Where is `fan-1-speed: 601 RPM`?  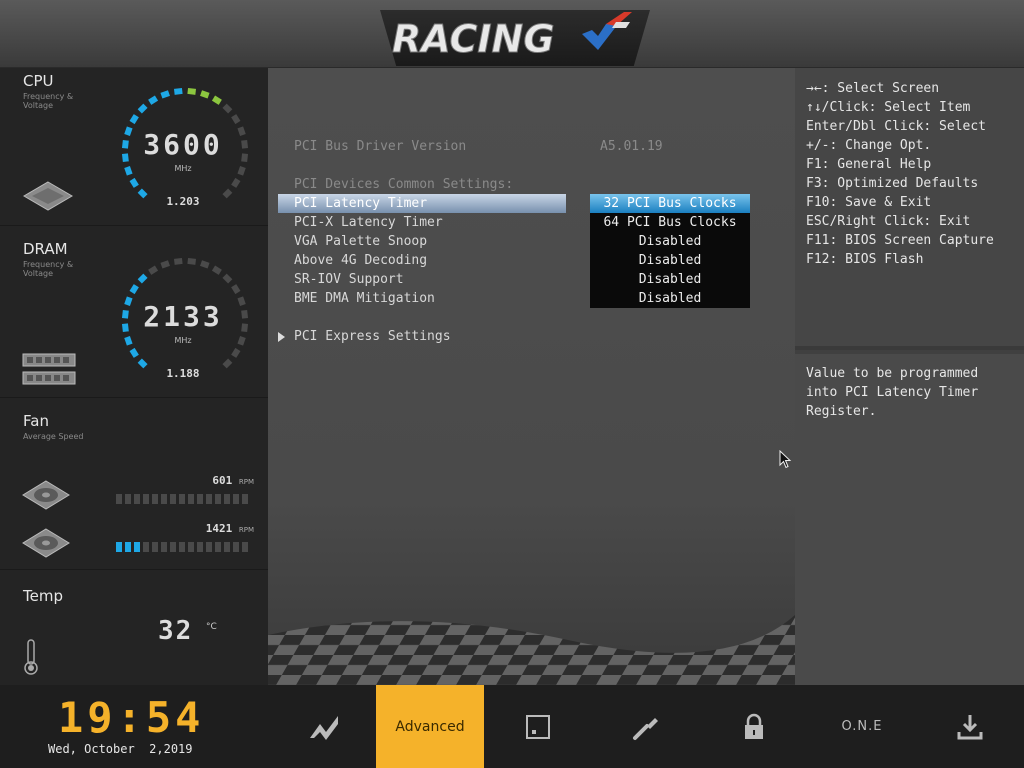
fan-1-speed: 601 RPM is located at coordinates (233, 480).